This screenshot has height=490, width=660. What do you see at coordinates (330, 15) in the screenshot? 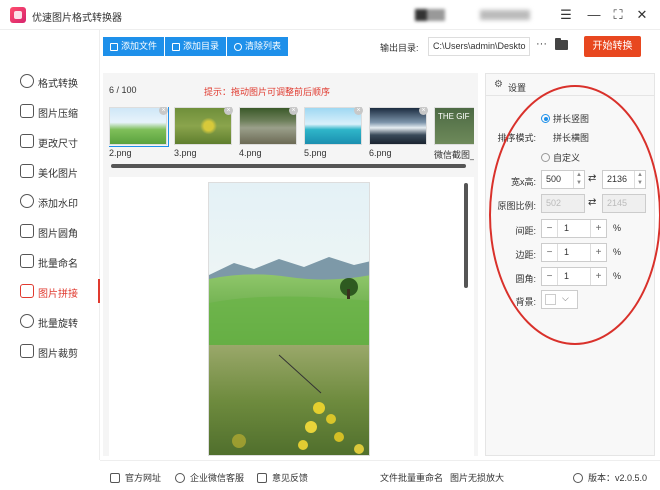
I see `title-bar: 优速图片格式转换器 ☰ — ⛶ ✕` at bounding box center [330, 15].